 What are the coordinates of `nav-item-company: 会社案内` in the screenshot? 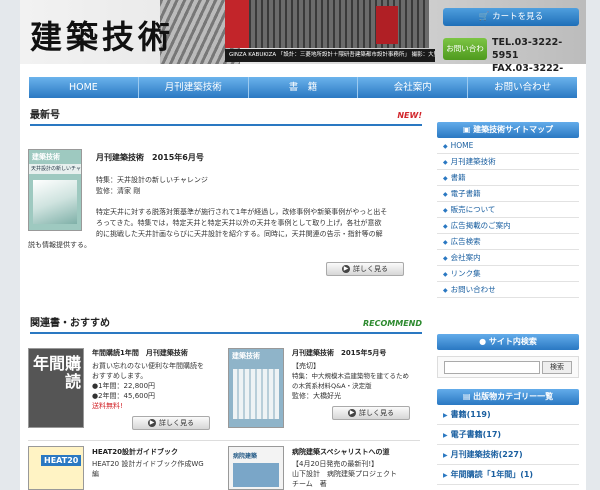 It's located at (413, 87).